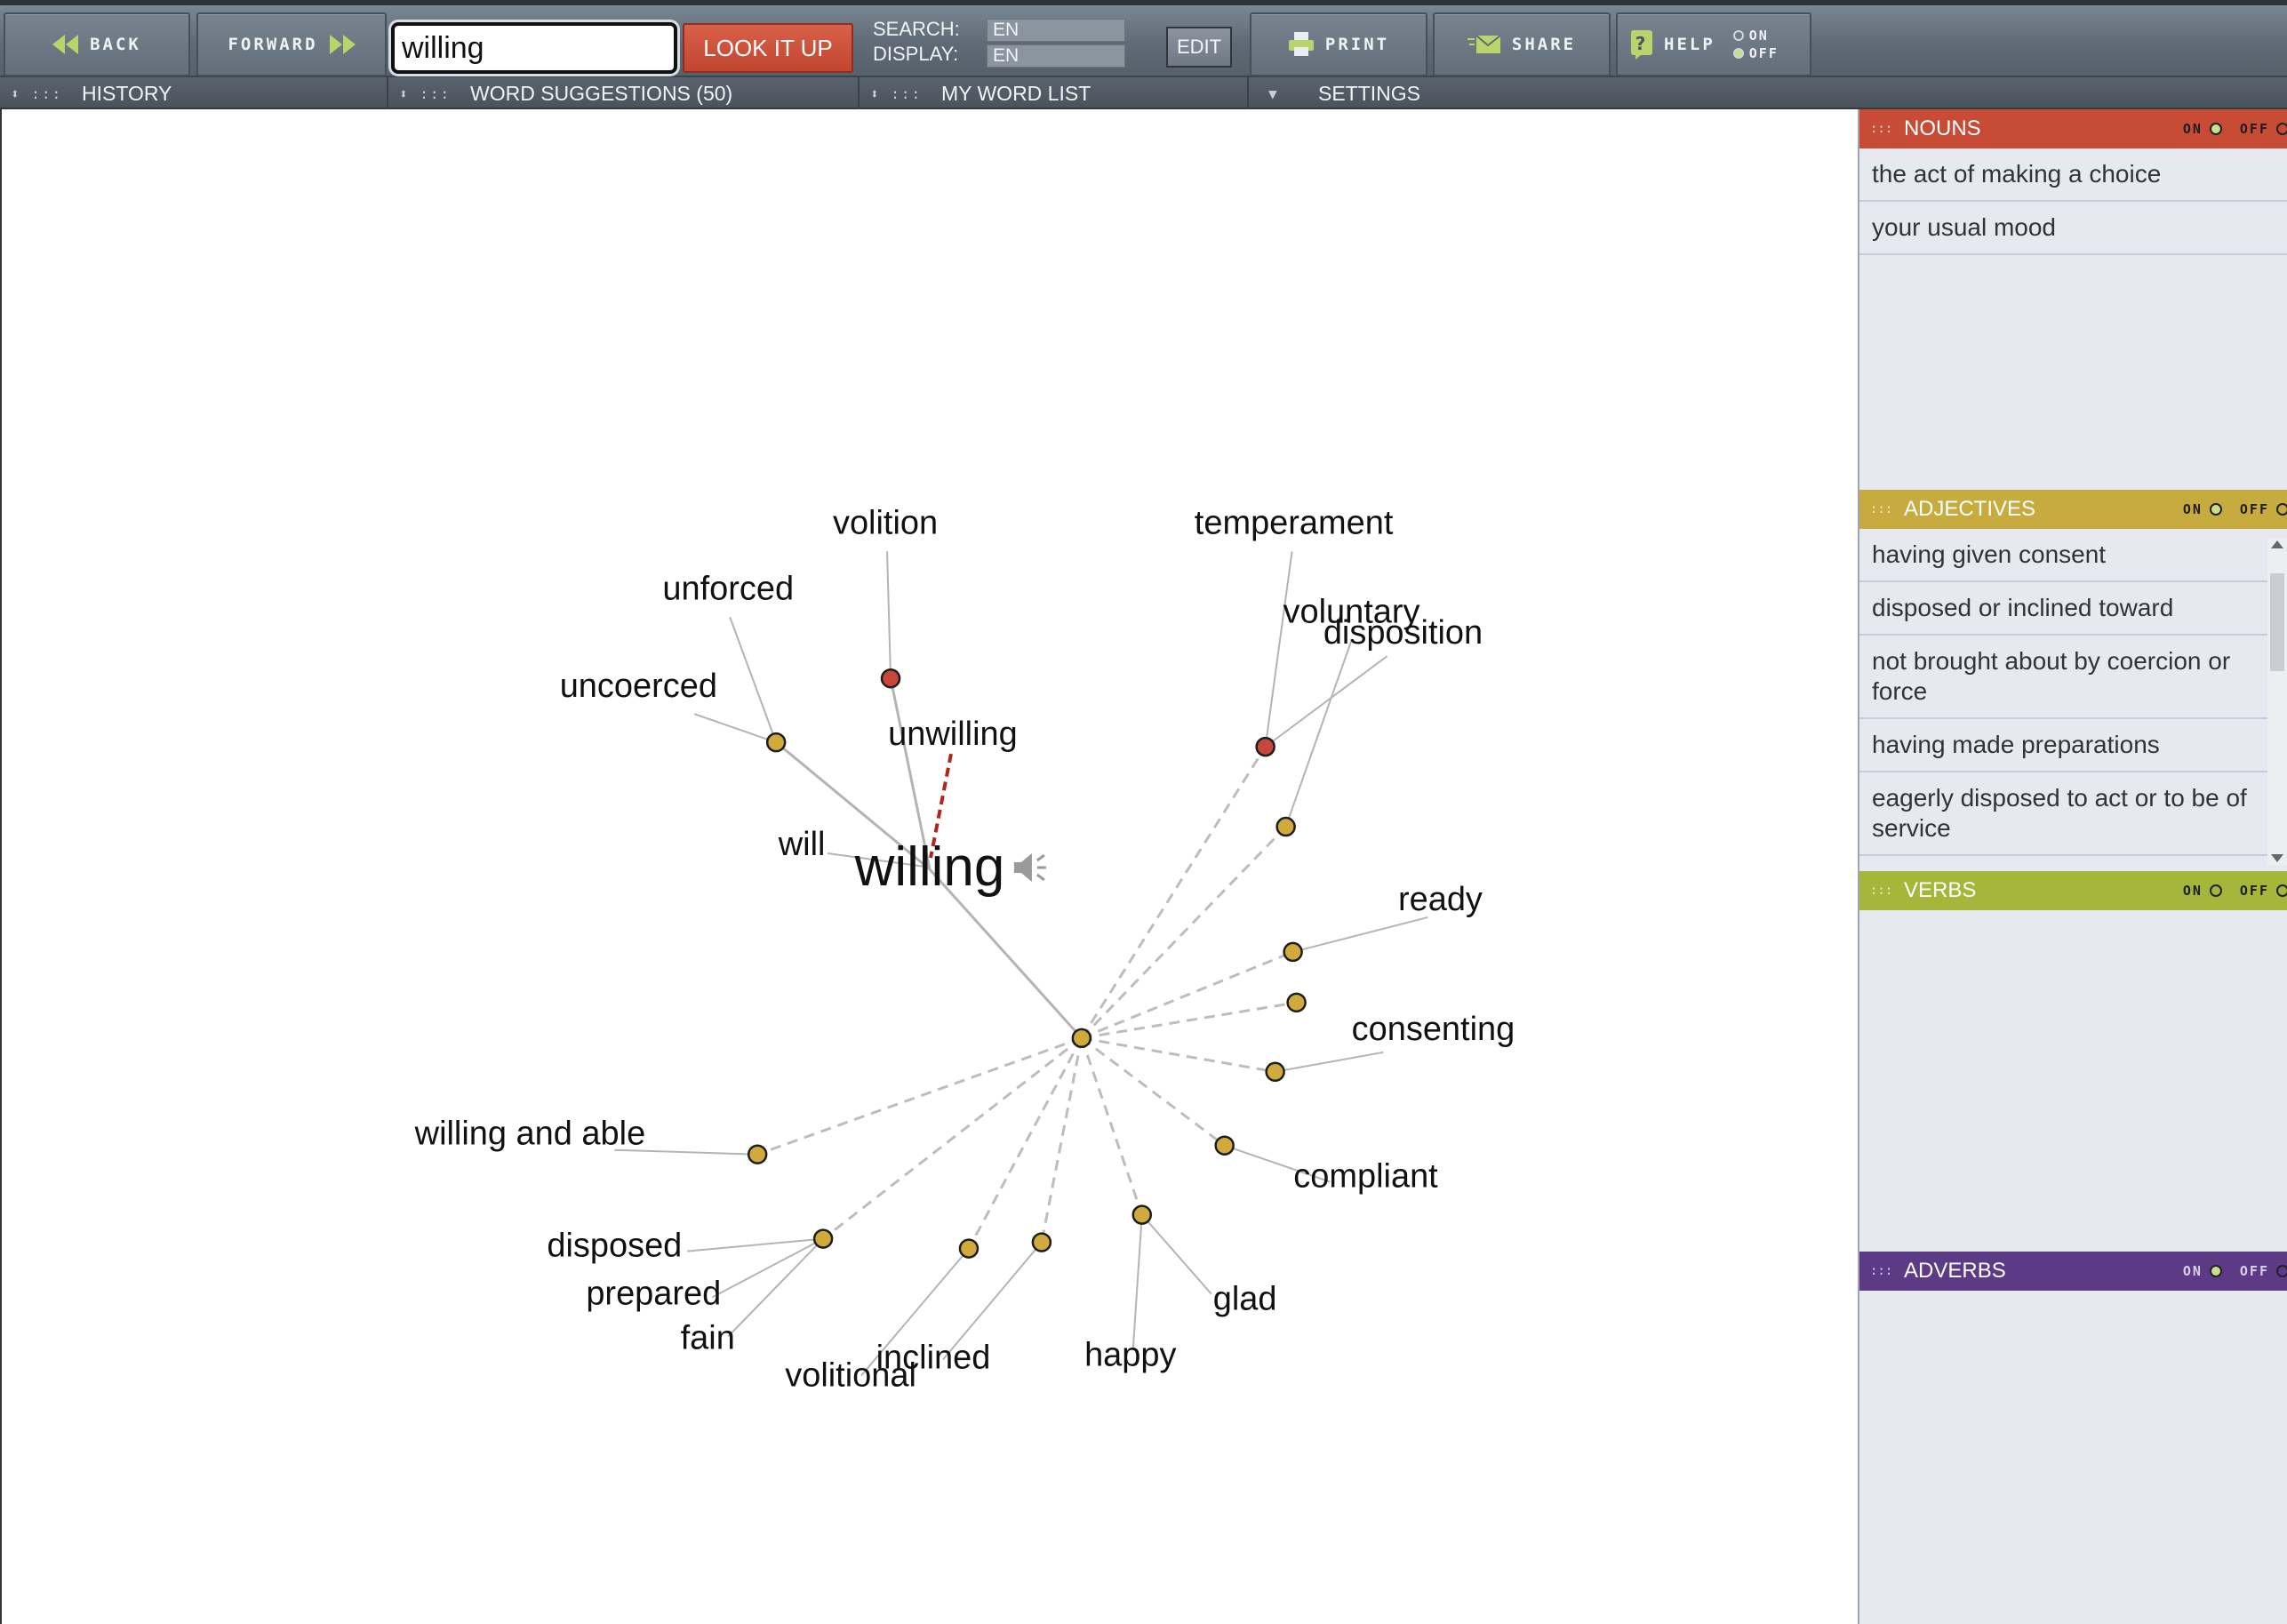 This screenshot has width=2287, height=1624. Describe the element at coordinates (2192, 1271) in the screenshot. I see `adverbs-on-label: ON` at that location.